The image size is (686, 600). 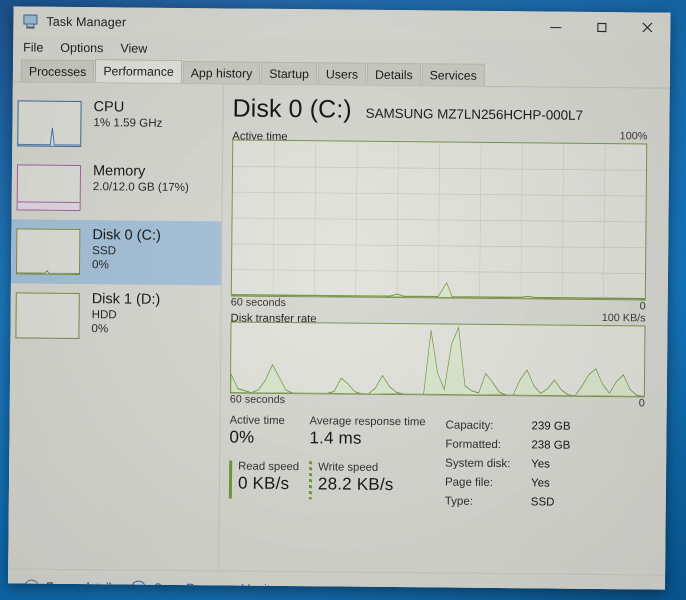 What do you see at coordinates (633, 136) in the screenshot?
I see `active-time-graph-max: 100%` at bounding box center [633, 136].